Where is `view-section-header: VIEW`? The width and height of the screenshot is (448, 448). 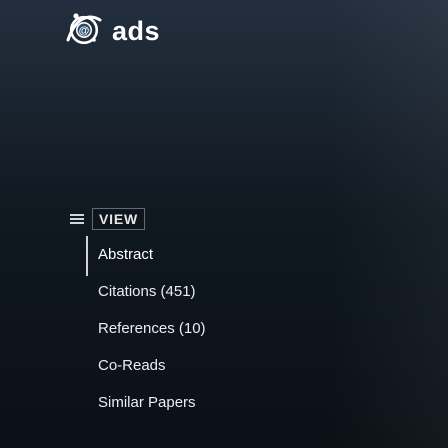
view-section-header: VIEW is located at coordinates (107, 219).